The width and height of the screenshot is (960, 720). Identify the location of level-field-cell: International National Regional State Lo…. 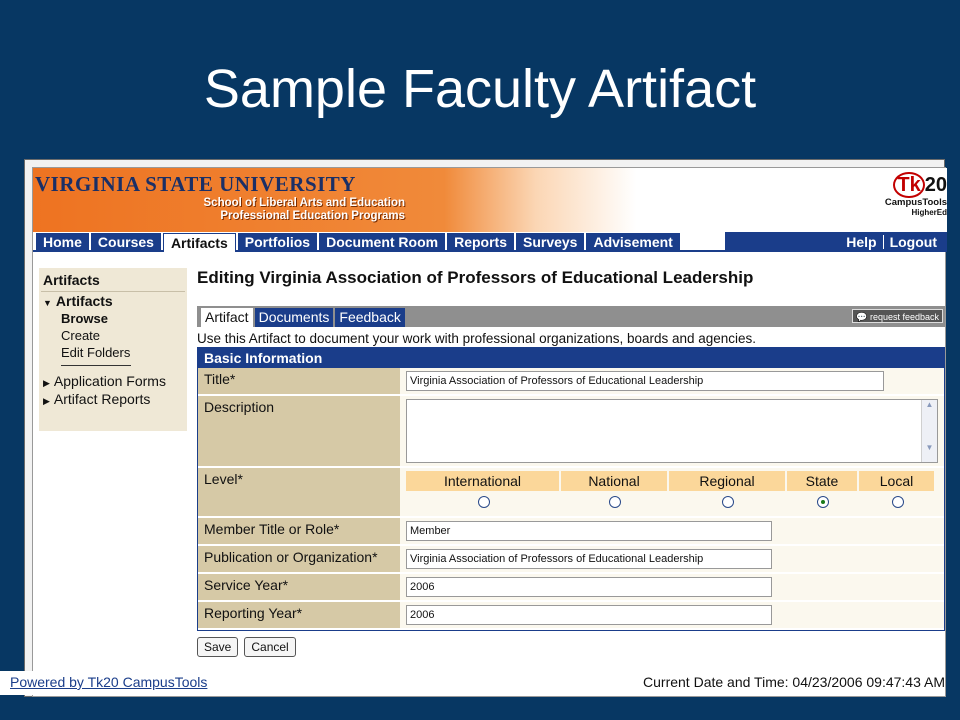
(672, 492).